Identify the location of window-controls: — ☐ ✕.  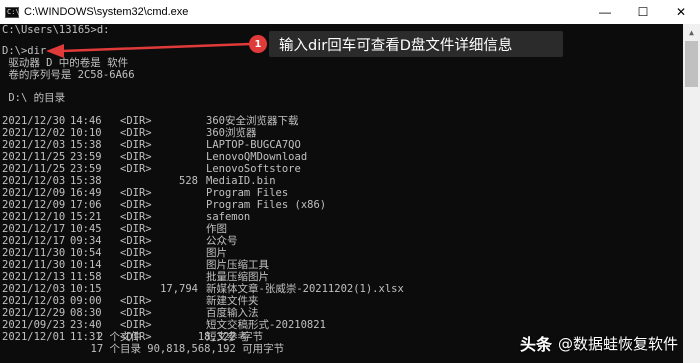
(643, 12).